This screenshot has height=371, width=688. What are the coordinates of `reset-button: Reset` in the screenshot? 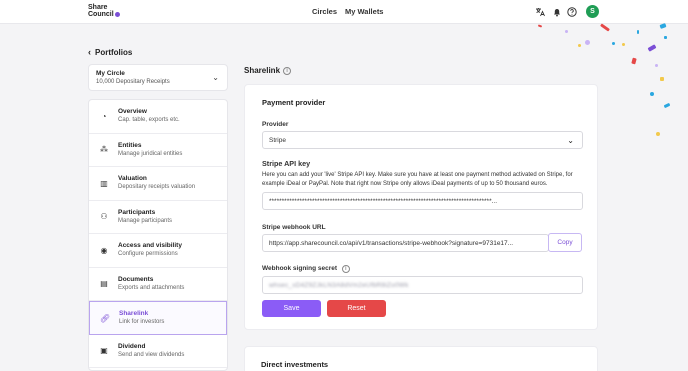 It's located at (356, 308).